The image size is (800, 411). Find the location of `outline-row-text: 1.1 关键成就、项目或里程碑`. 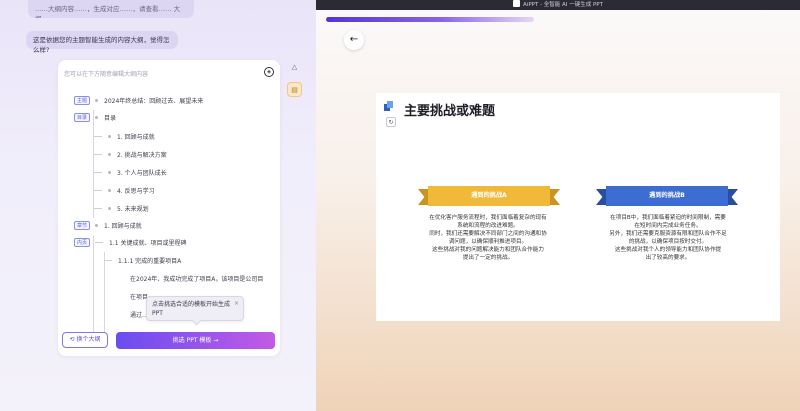

outline-row-text: 1.1 关键成就、项目或里程碑 is located at coordinates (148, 243).